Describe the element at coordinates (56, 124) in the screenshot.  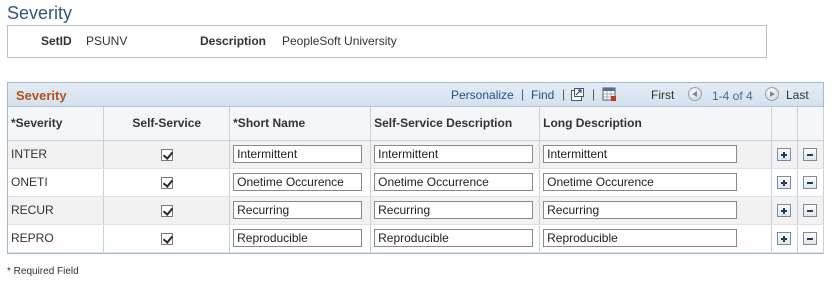
I see `col-header-severity: *Severity` at that location.